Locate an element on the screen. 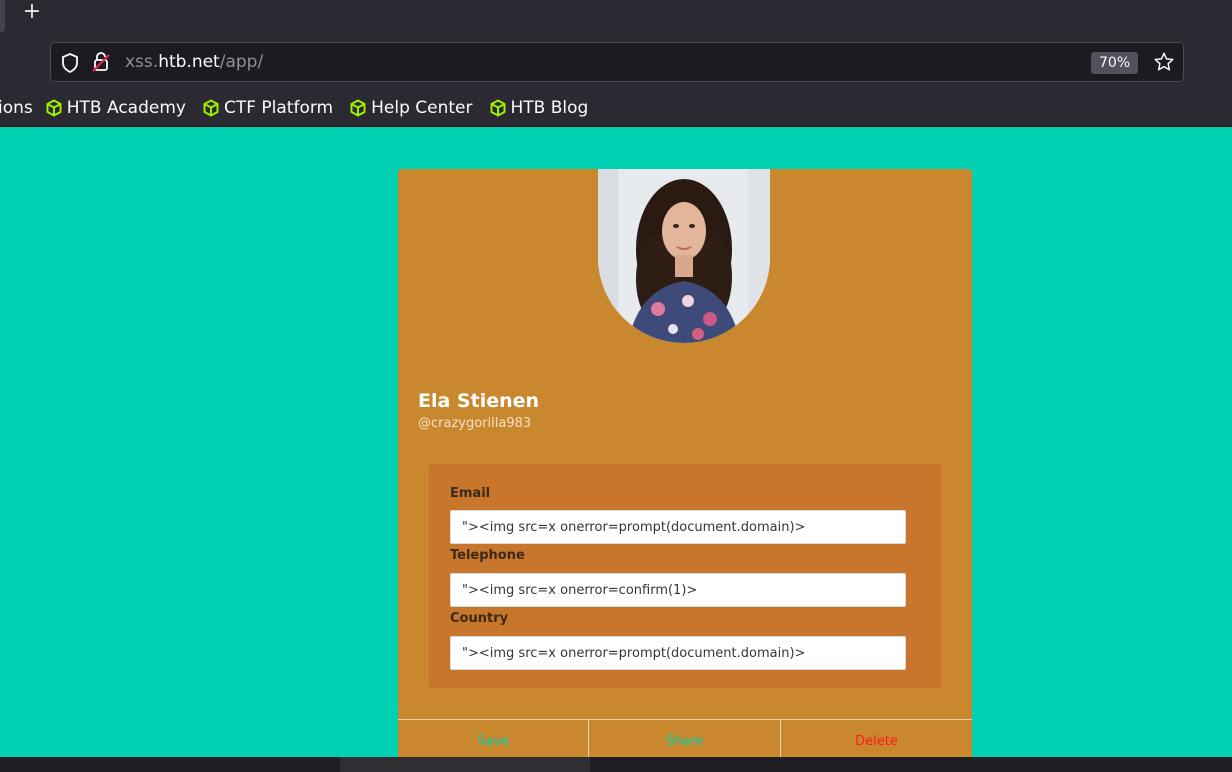  profile-photo is located at coordinates (684, 256).